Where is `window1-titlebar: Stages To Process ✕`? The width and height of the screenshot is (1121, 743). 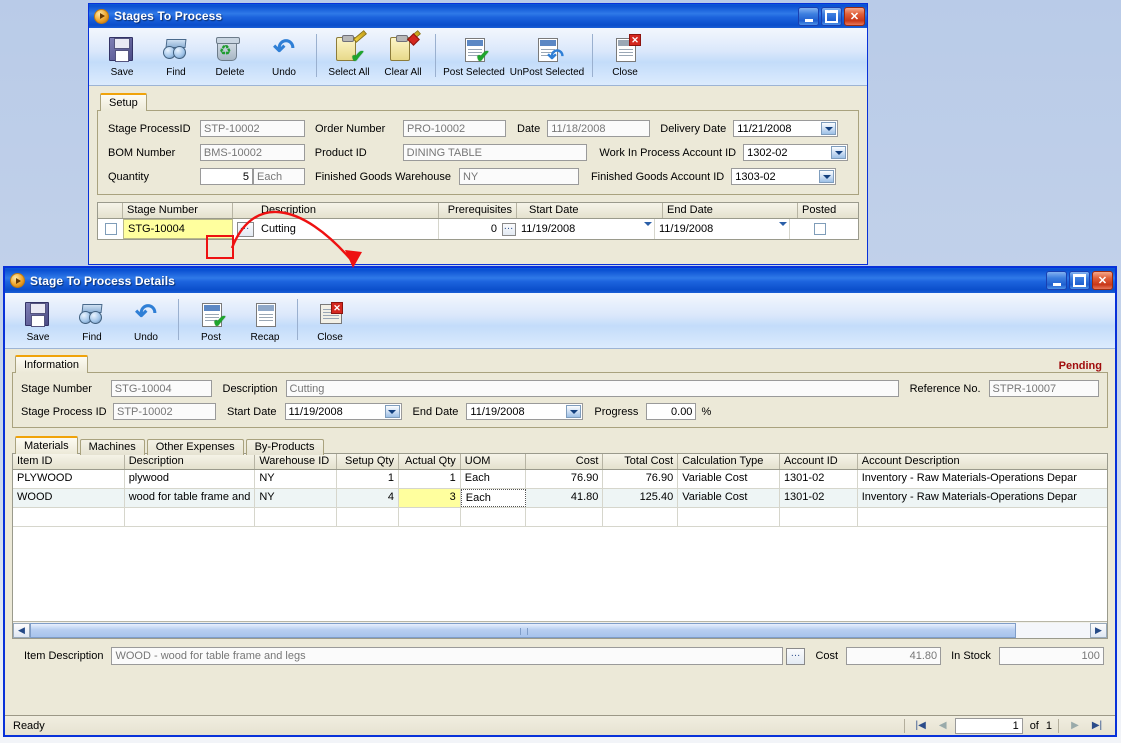
window1-titlebar: Stages To Process ✕ is located at coordinates (478, 16).